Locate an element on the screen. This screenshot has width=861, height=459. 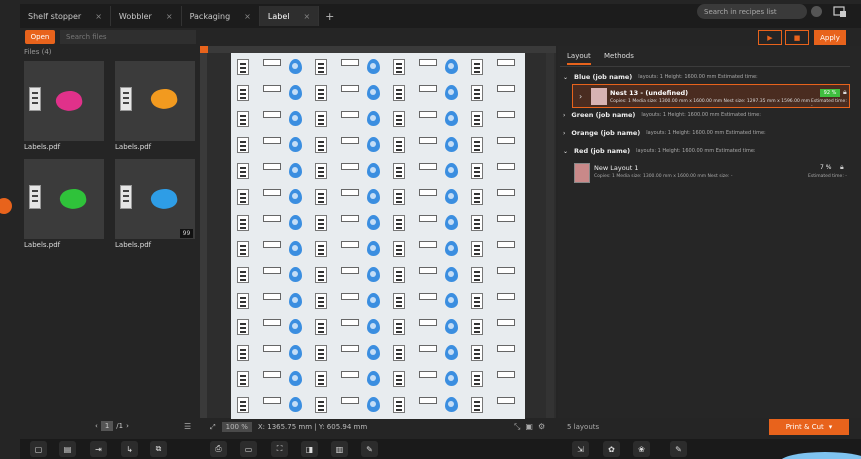
window-manager-icon is located at coordinates (840, 12).